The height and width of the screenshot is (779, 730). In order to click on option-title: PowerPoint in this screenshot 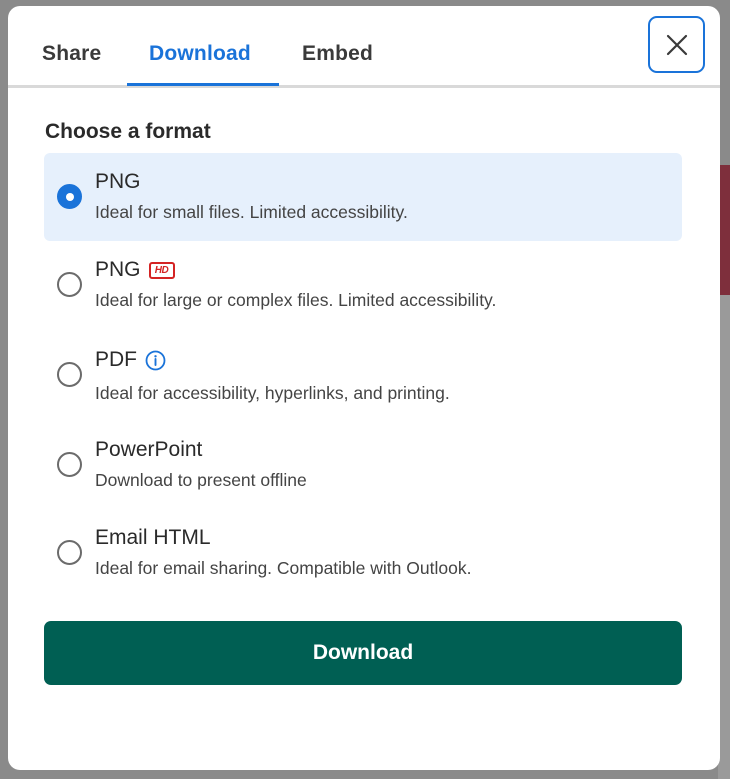, I will do `click(149, 449)`.